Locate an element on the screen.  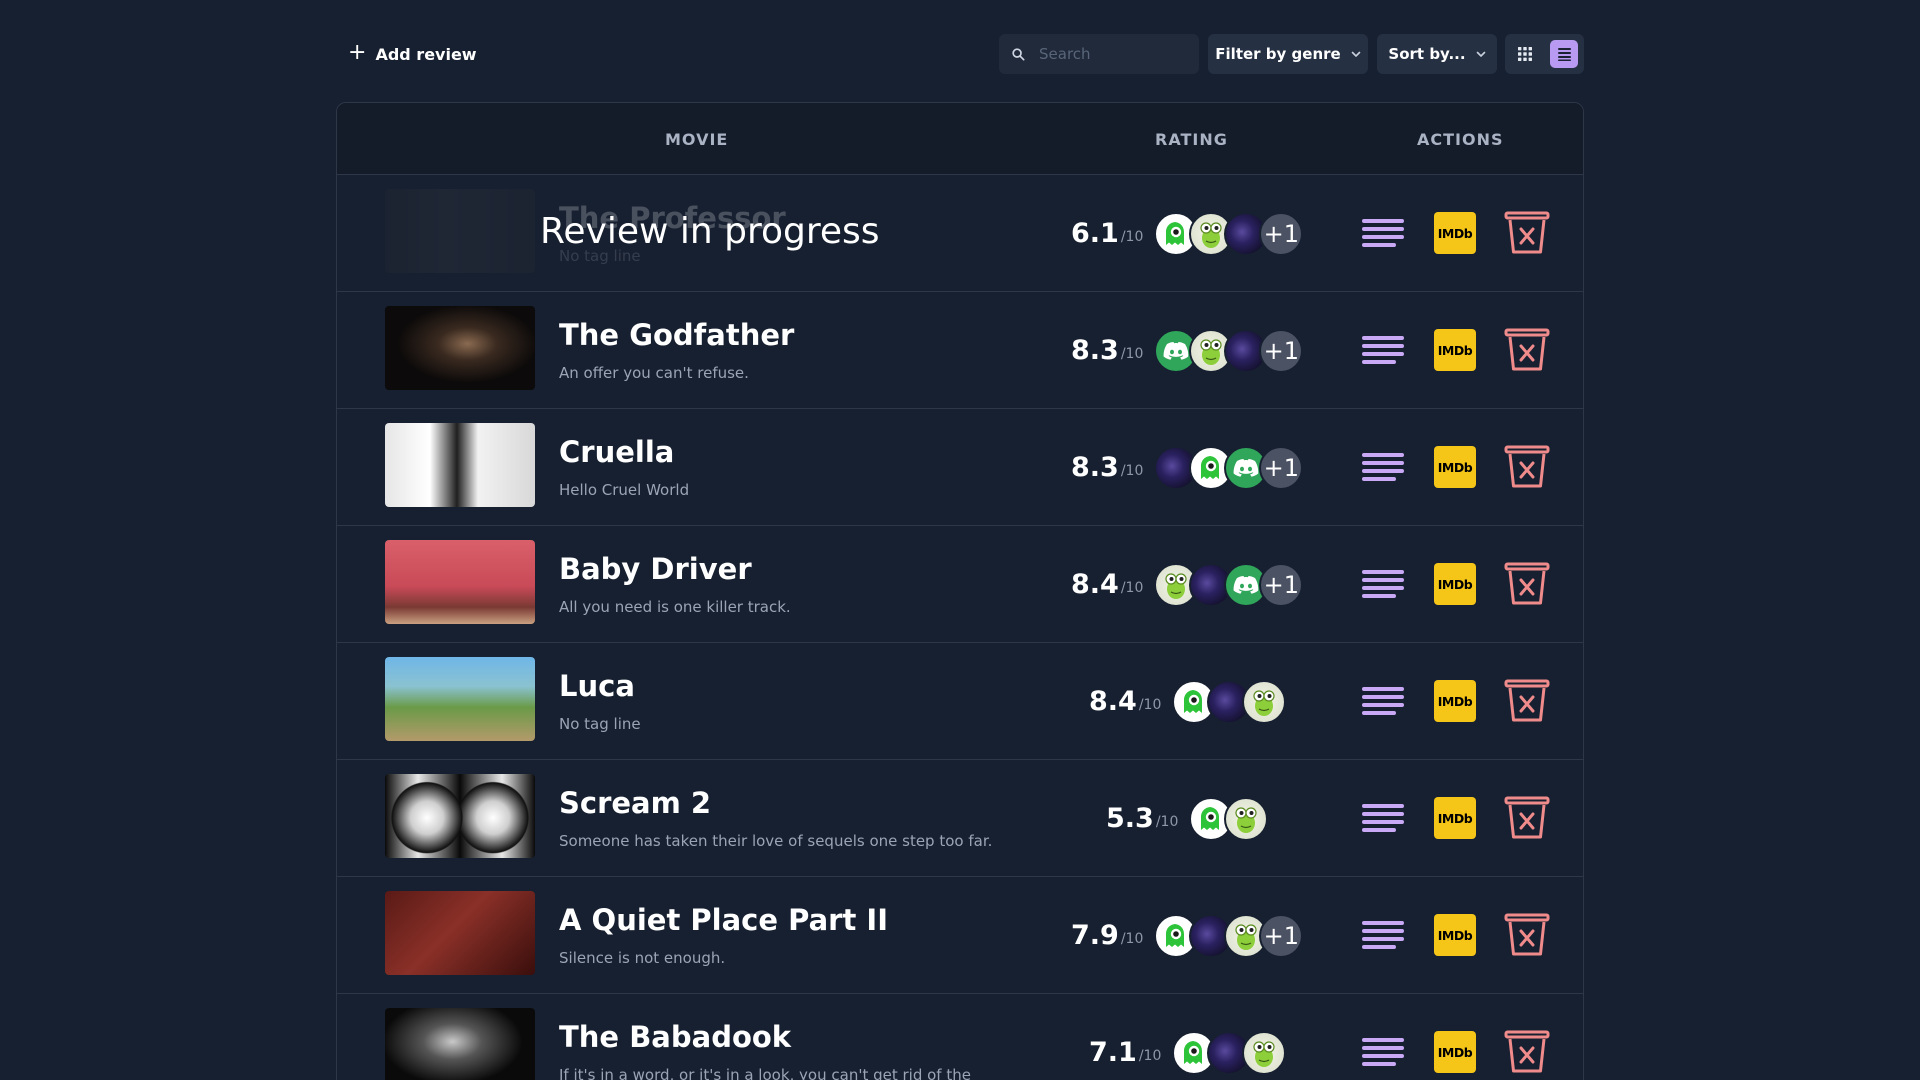
movie-title: Baby Driver is located at coordinates (655, 569).